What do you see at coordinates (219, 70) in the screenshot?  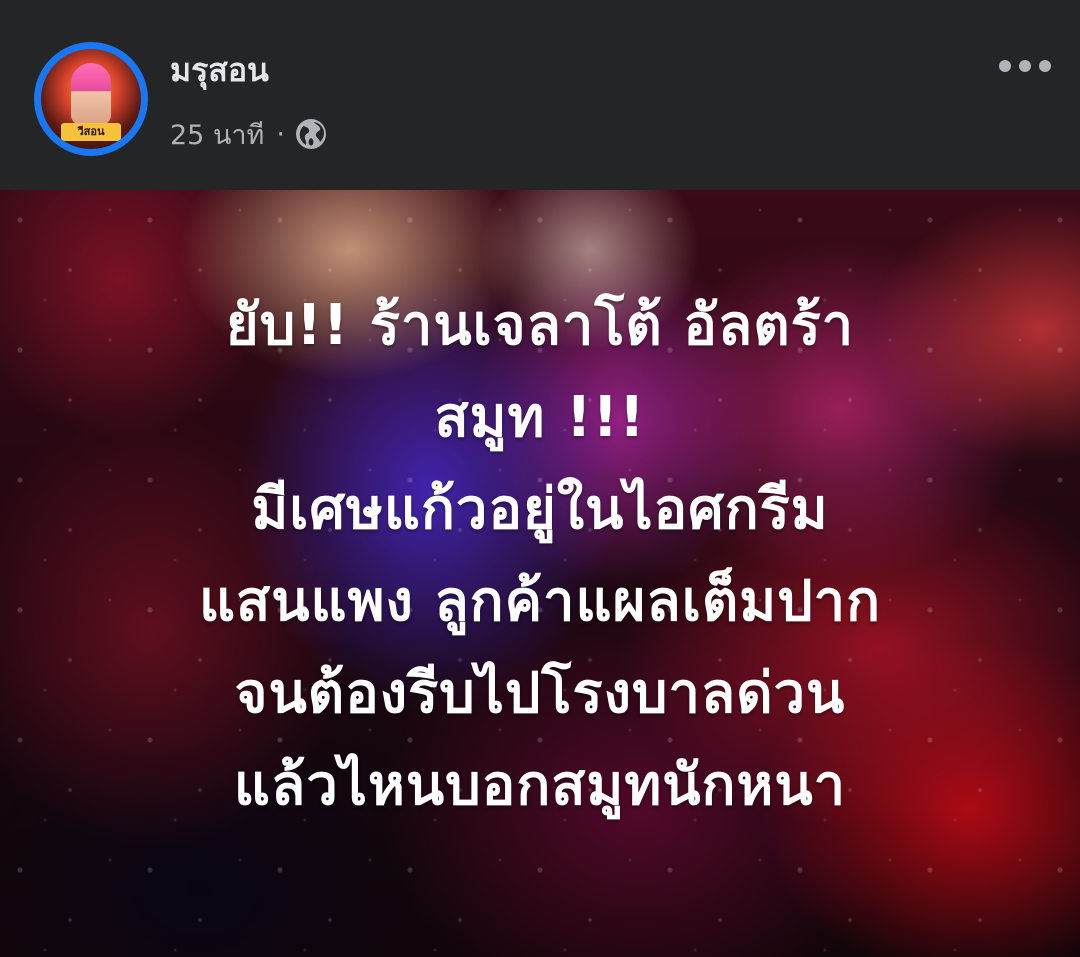 I see `author-name: มรุสอน` at bounding box center [219, 70].